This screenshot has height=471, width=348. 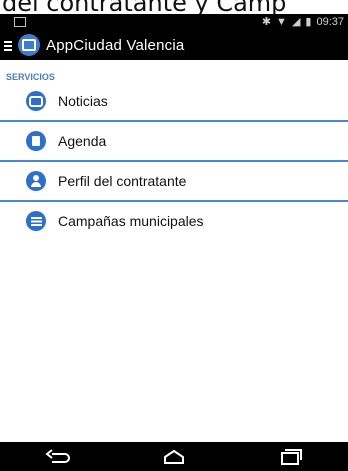 What do you see at coordinates (296, 22) in the screenshot?
I see `signal-icon: ◢` at bounding box center [296, 22].